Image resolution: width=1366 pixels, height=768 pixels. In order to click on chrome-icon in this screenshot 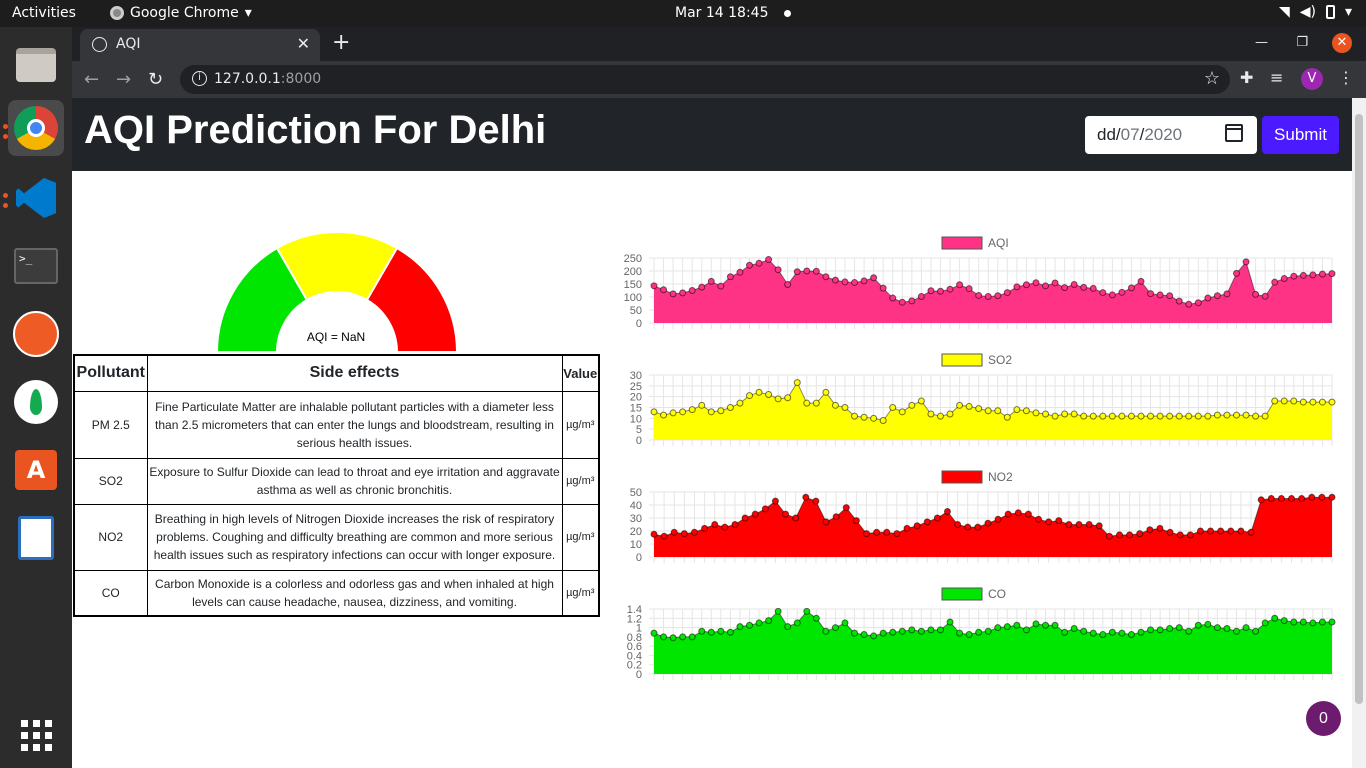, I will do `click(36, 128)`.